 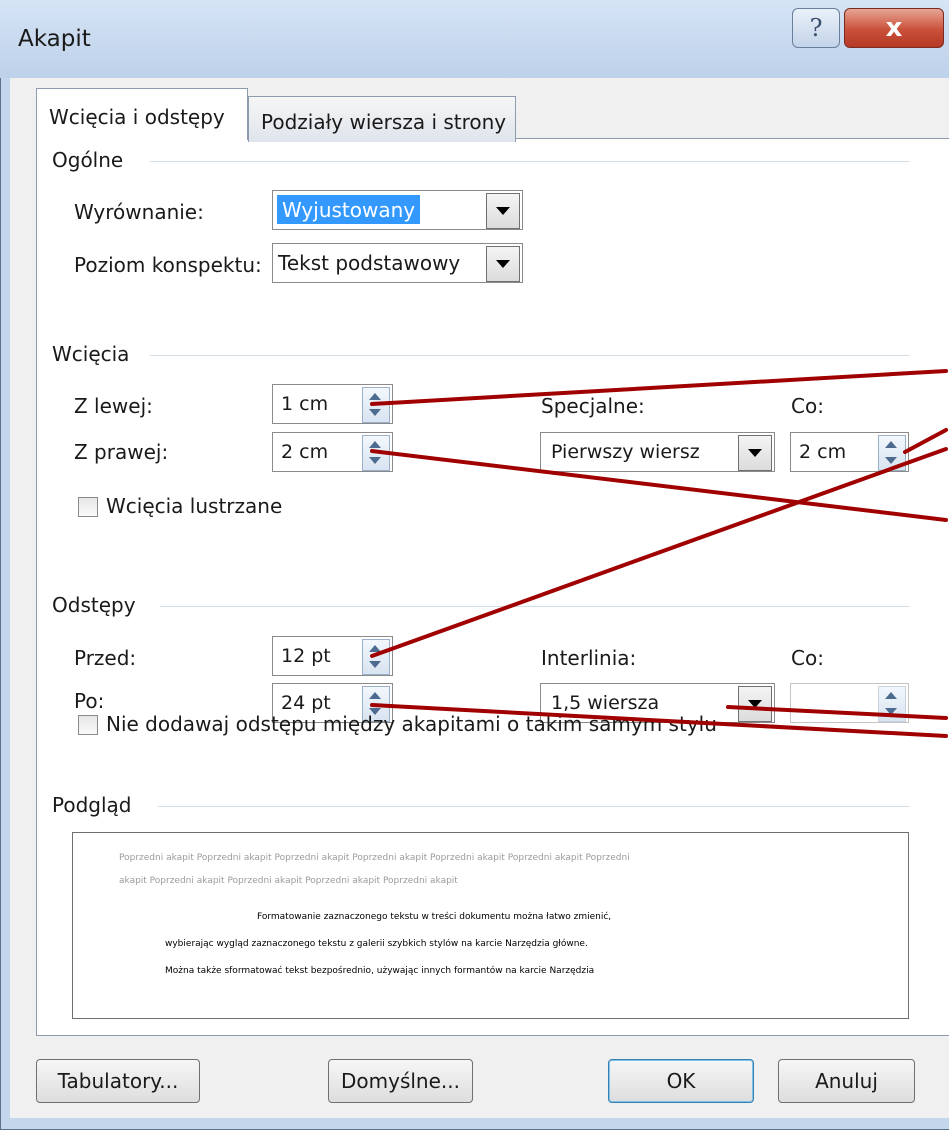 I want to click on general-divider, so click(x=530, y=161).